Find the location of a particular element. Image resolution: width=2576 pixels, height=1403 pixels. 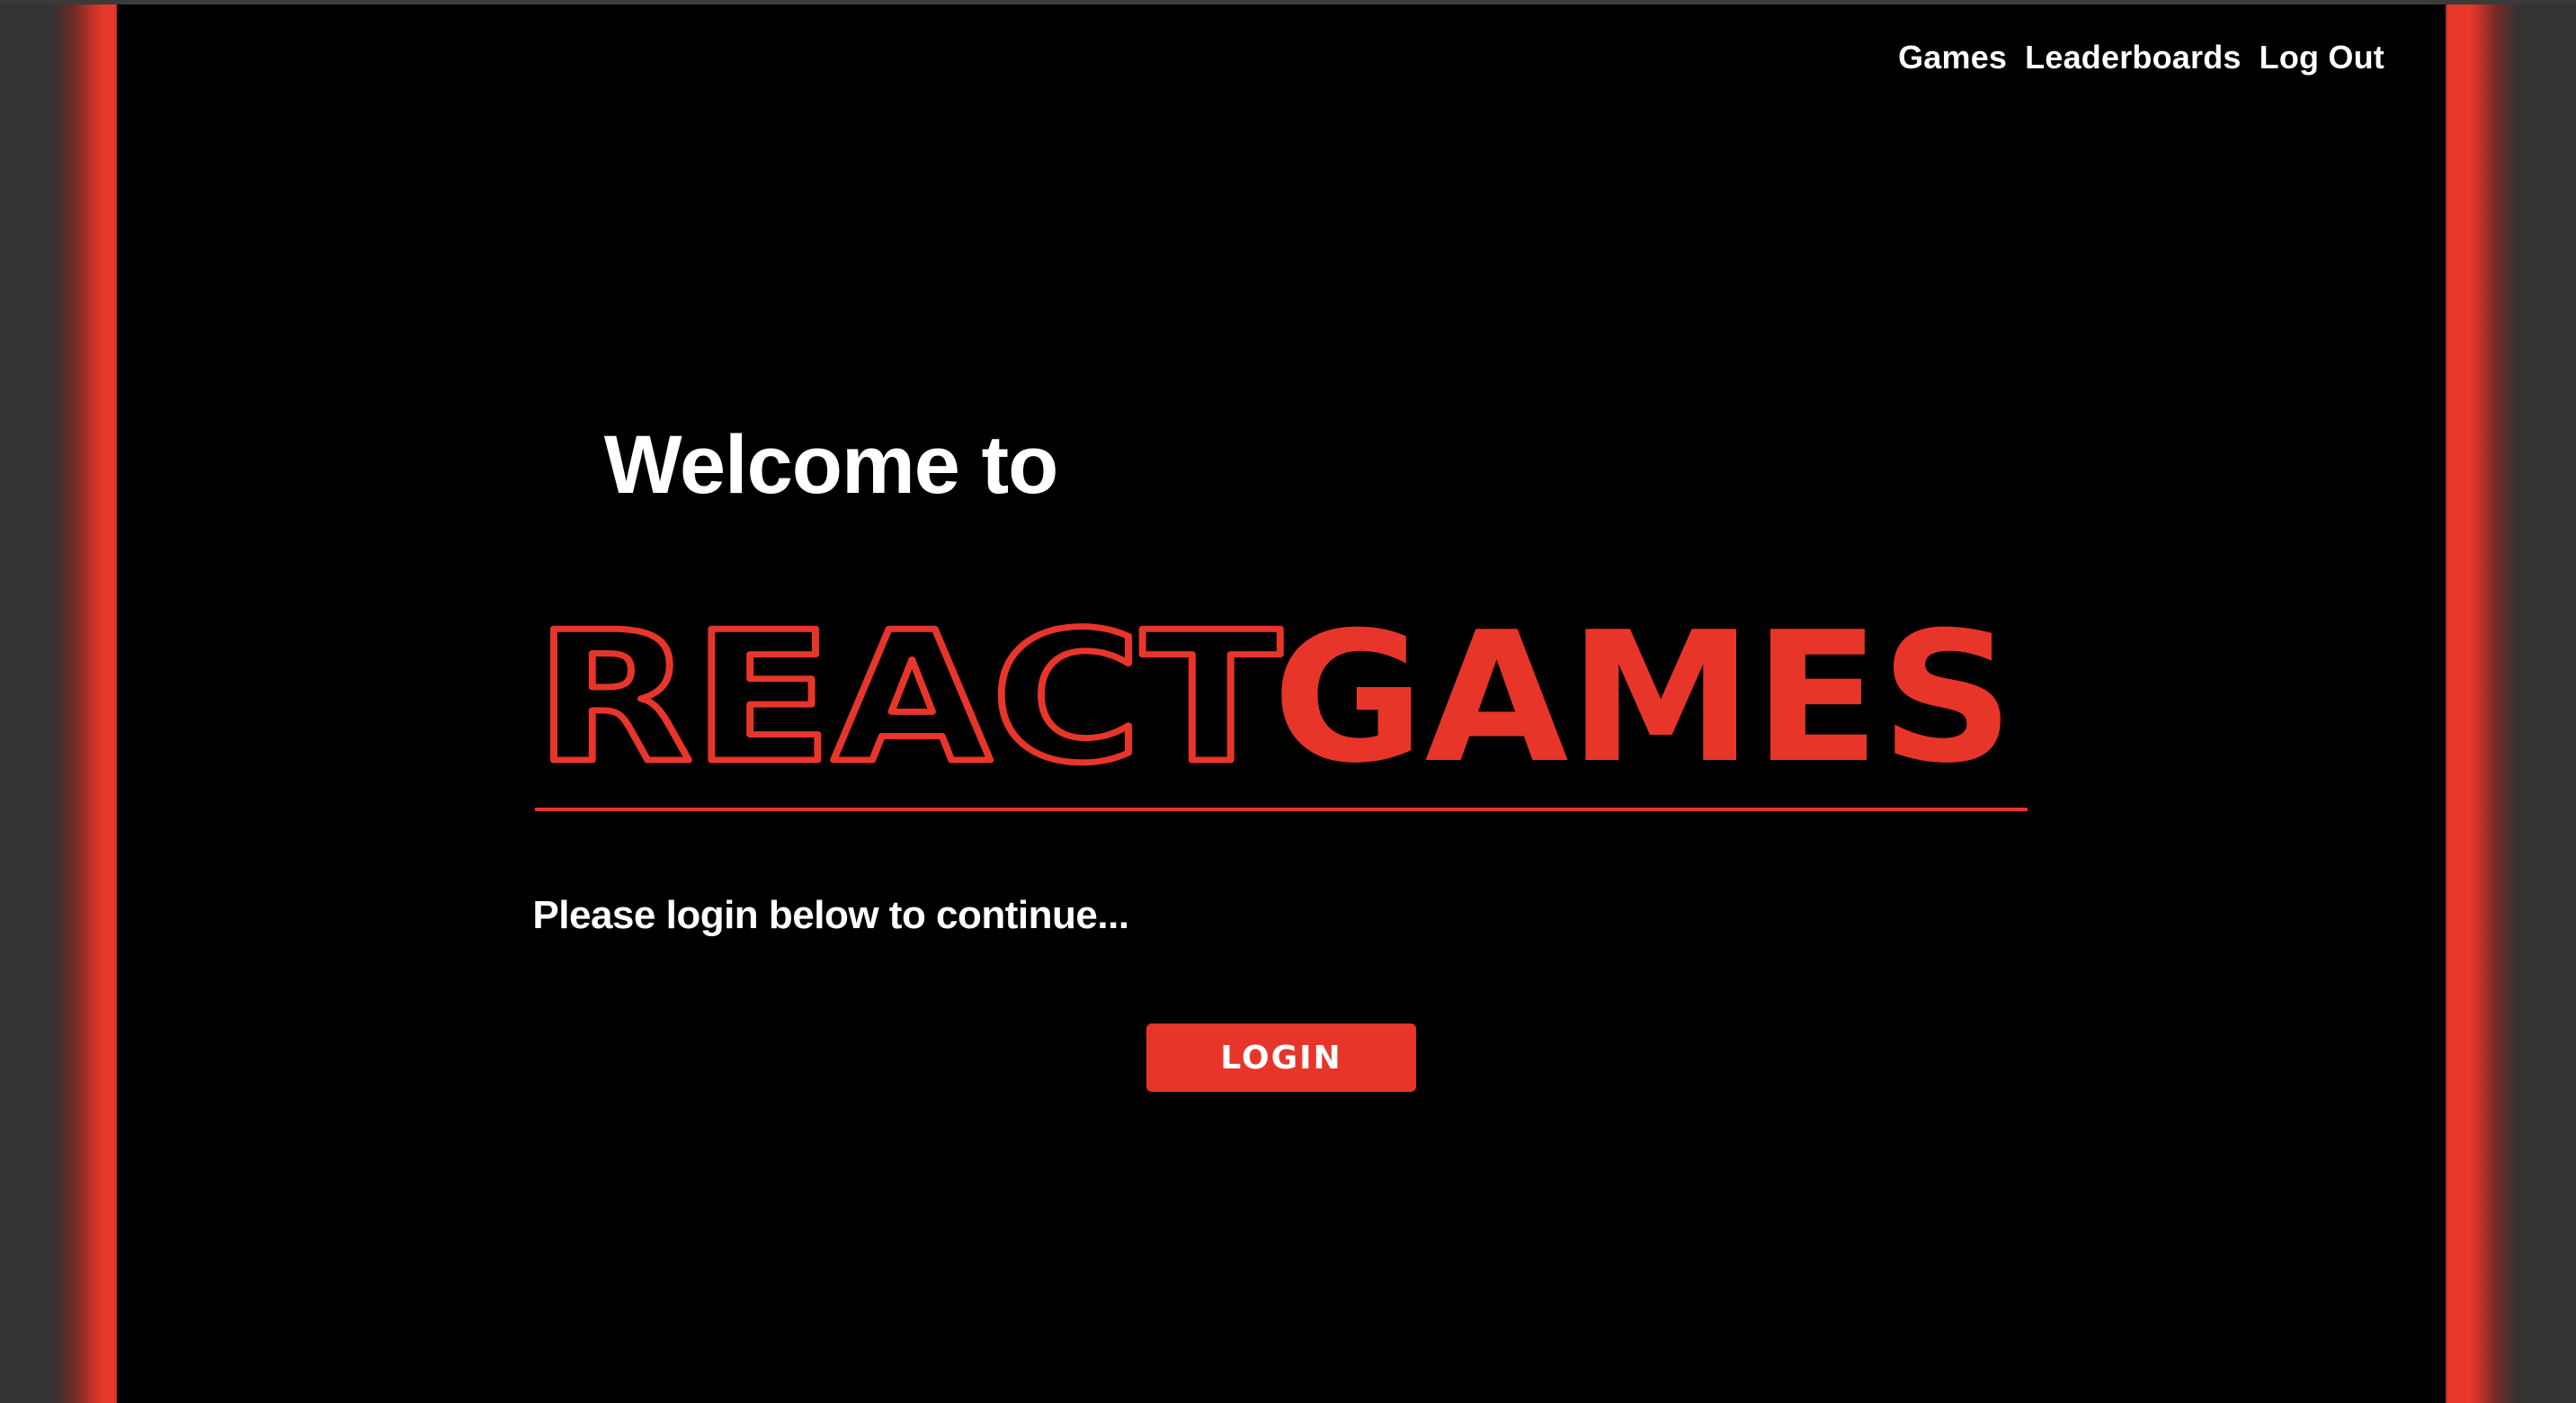

logo-text-games: GAMES is located at coordinates (1643, 688).